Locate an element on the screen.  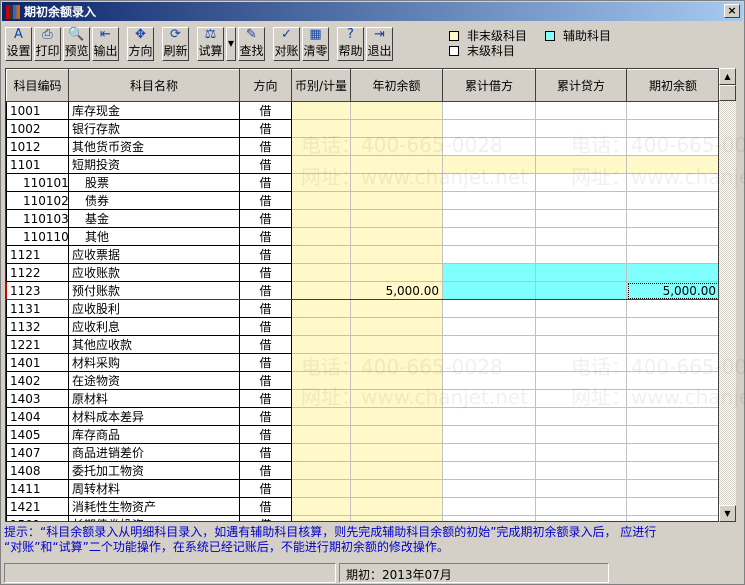
vertical-scrollbar: ▲ ▼ is located at coordinates (727, 295).